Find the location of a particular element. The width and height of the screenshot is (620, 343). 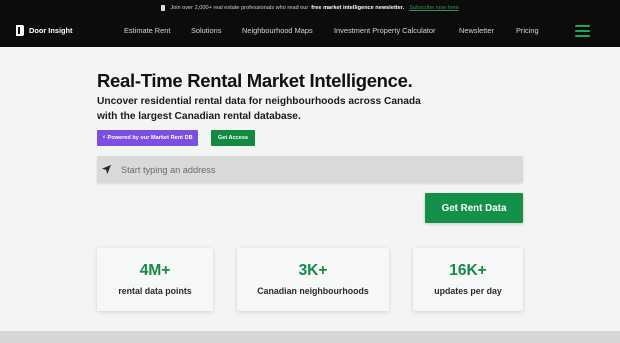

stat-label: updates per day is located at coordinates (468, 291).